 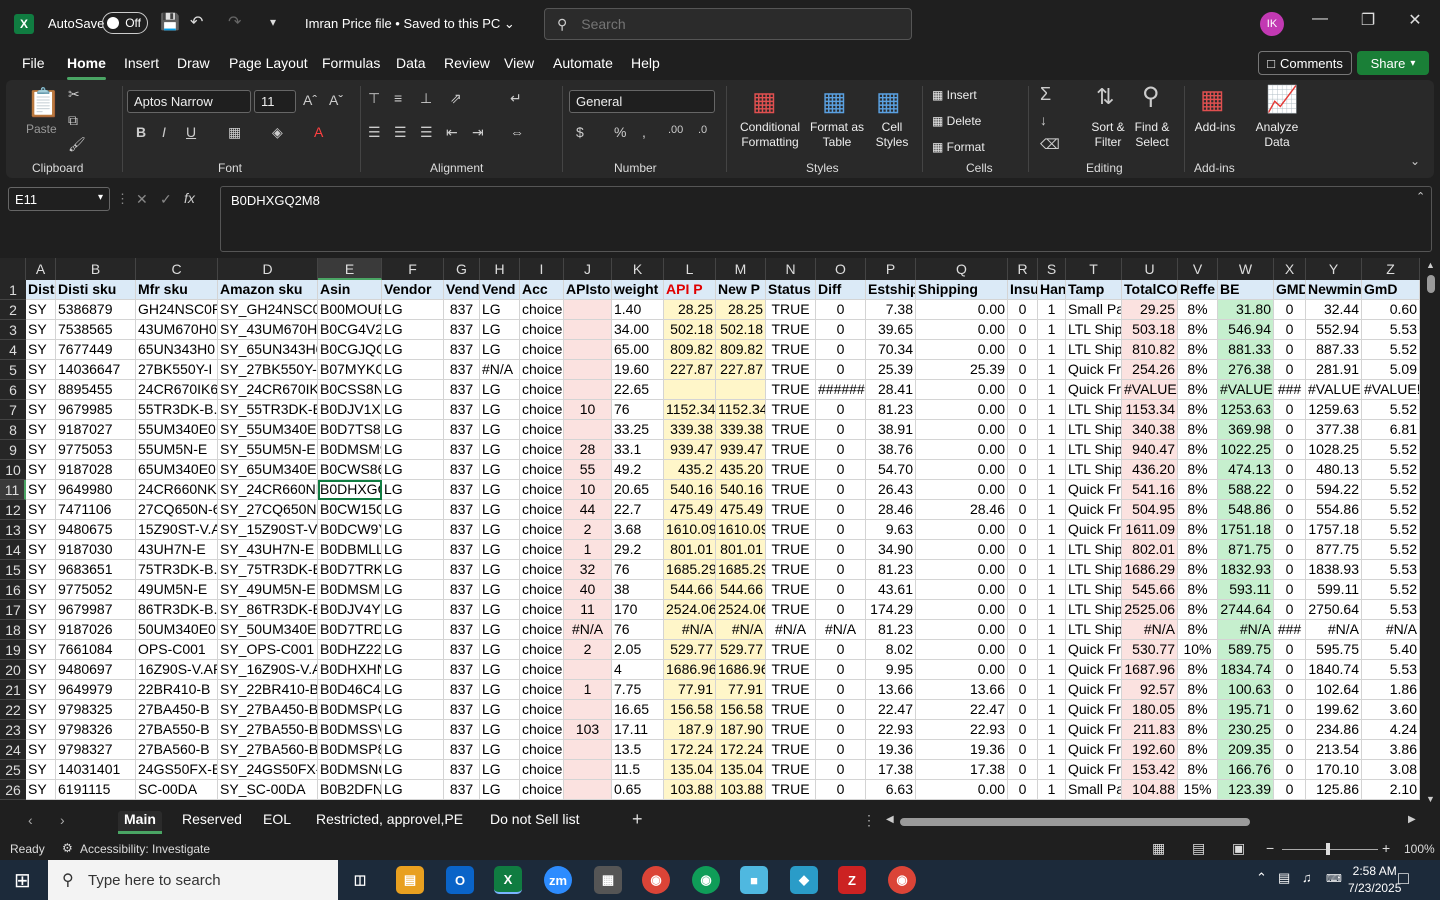 I want to click on menu-draw: Draw, so click(x=193, y=63).